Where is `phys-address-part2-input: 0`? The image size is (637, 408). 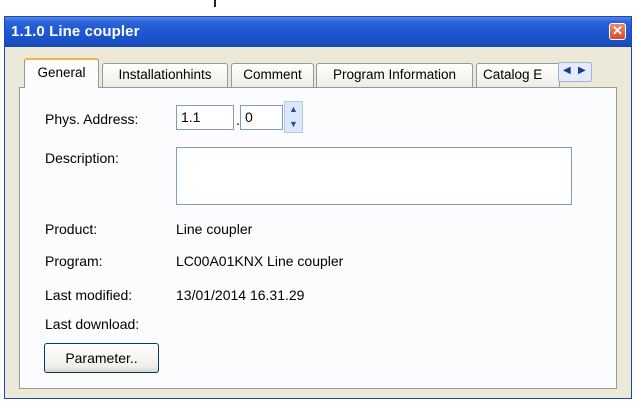
phys-address-part2-input: 0 is located at coordinates (261, 117).